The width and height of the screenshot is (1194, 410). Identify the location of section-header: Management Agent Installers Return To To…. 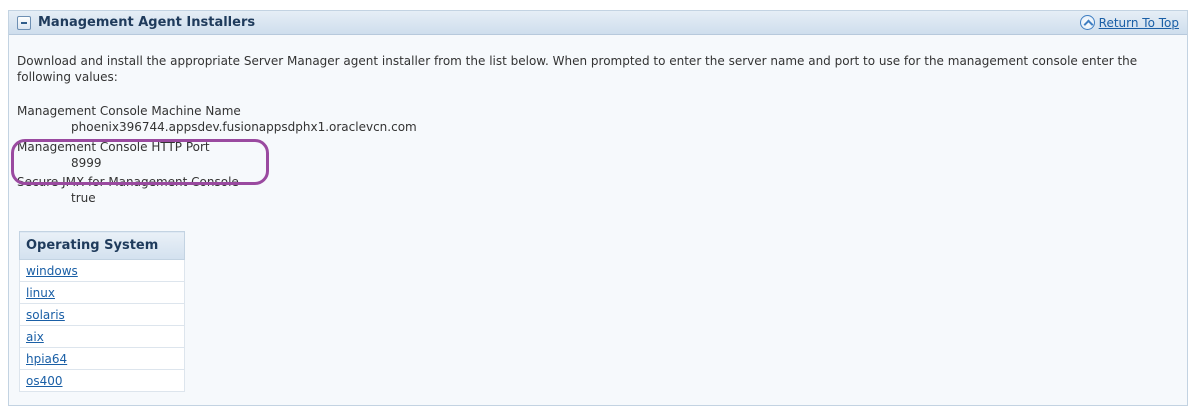
(598, 23).